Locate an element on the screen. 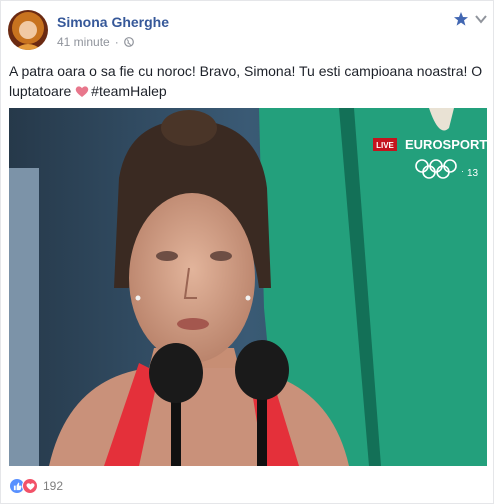  love-icon is located at coordinates (30, 486).